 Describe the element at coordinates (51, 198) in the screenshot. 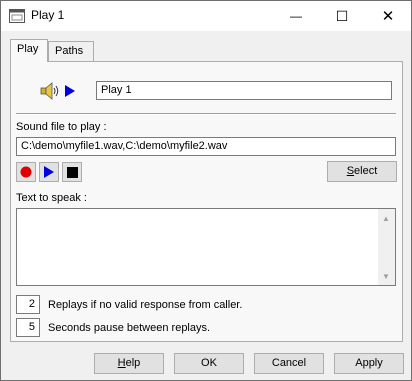

I see `text-to-speak-label: Text to speak :` at that location.